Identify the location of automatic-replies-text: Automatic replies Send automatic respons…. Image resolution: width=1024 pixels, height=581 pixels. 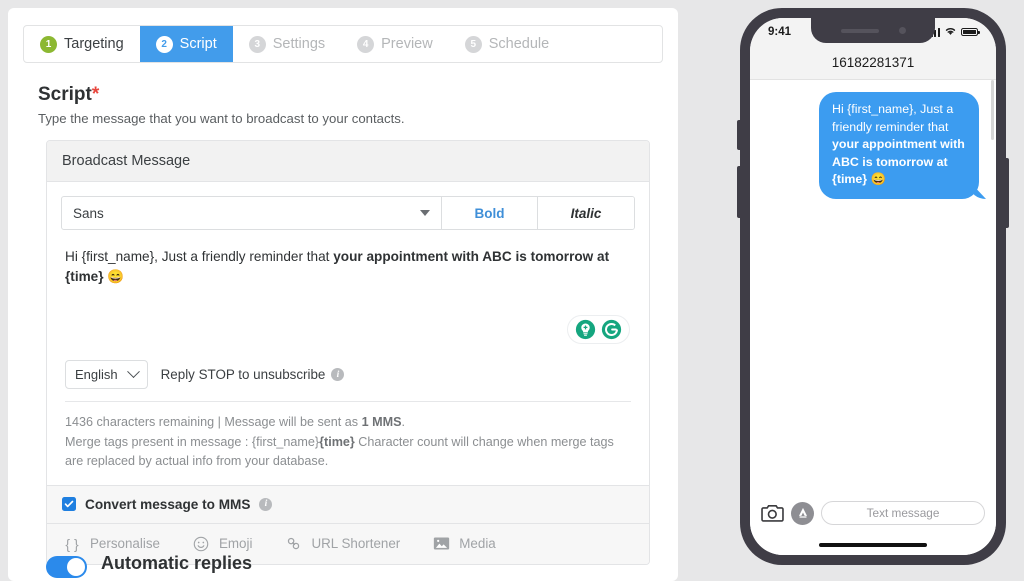
(341, 567).